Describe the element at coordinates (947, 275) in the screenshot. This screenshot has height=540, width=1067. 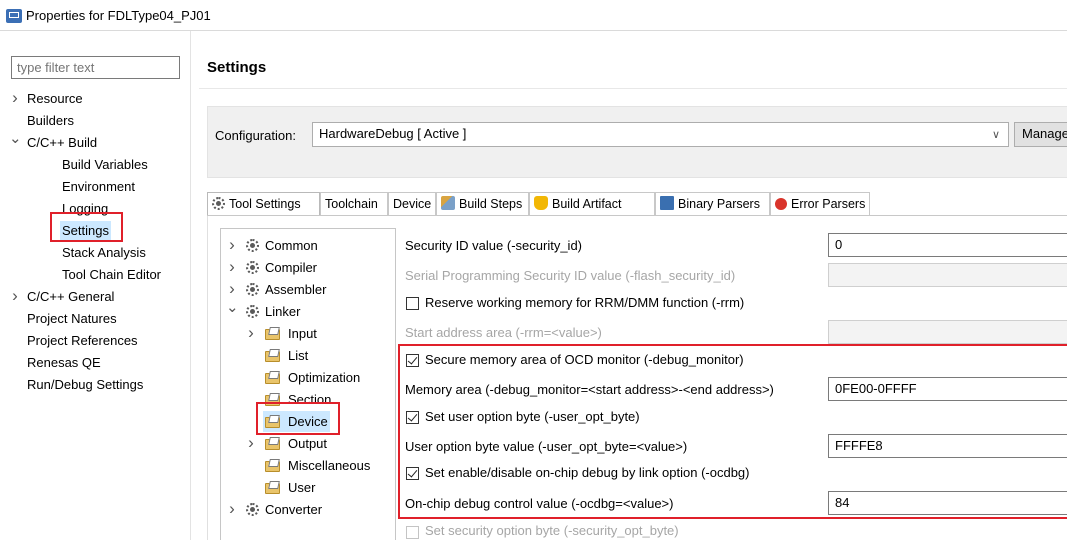
I see `flash-security-id-input` at that location.